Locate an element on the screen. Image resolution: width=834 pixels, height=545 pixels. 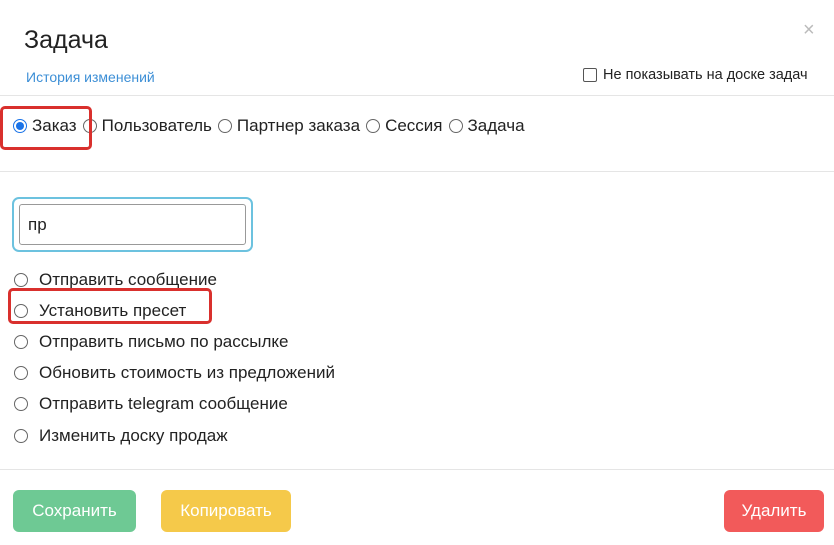
entity-type-label: Заказ is located at coordinates (54, 125).